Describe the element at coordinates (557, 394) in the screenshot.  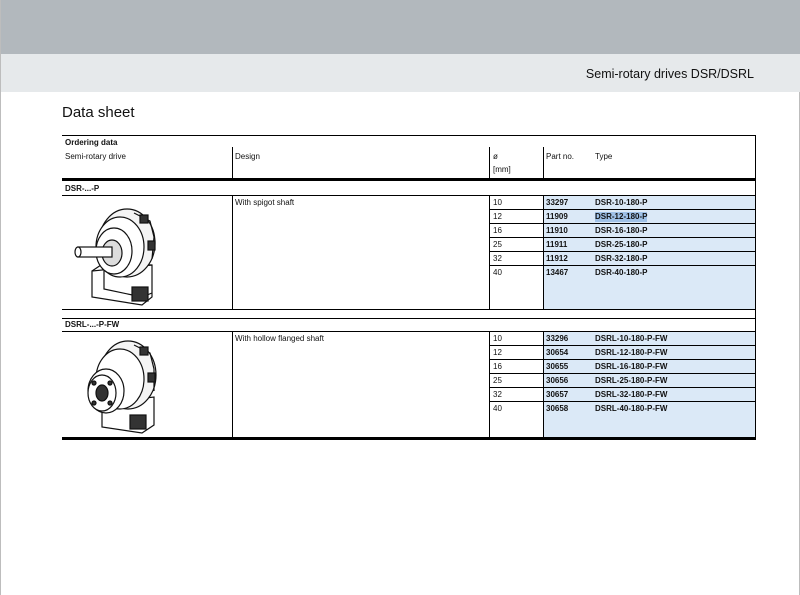
I see `table-cell-part-no: 30657` at that location.